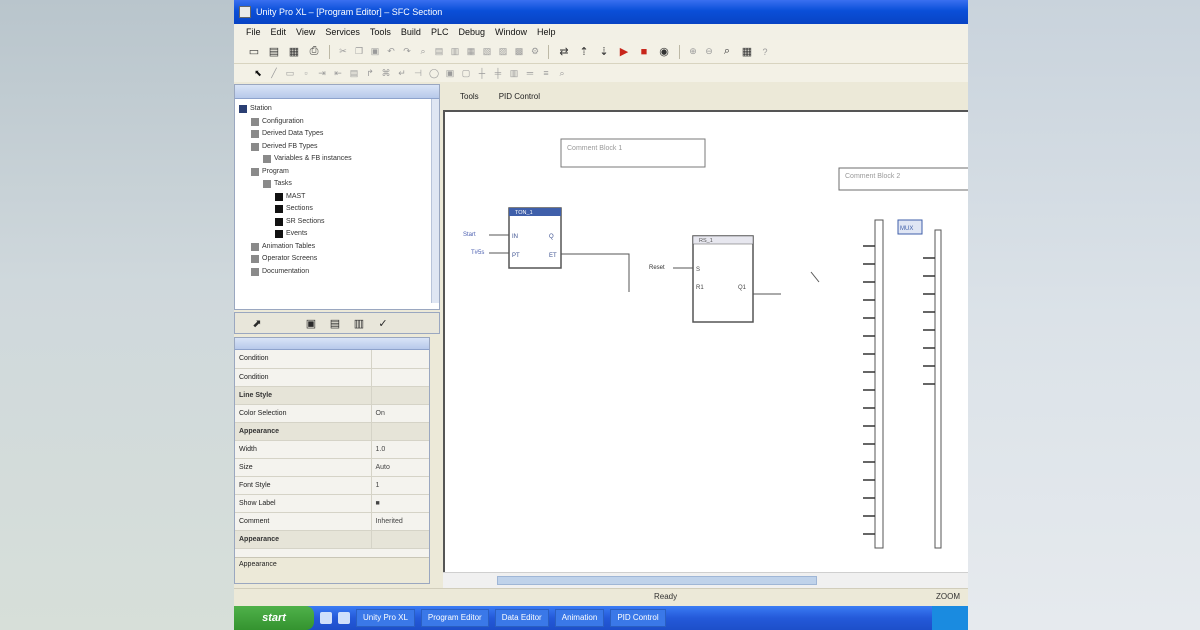 The width and height of the screenshot is (1200, 630). What do you see at coordinates (339, 209) in the screenshot?
I see `tree-item: Sections` at bounding box center [339, 209].